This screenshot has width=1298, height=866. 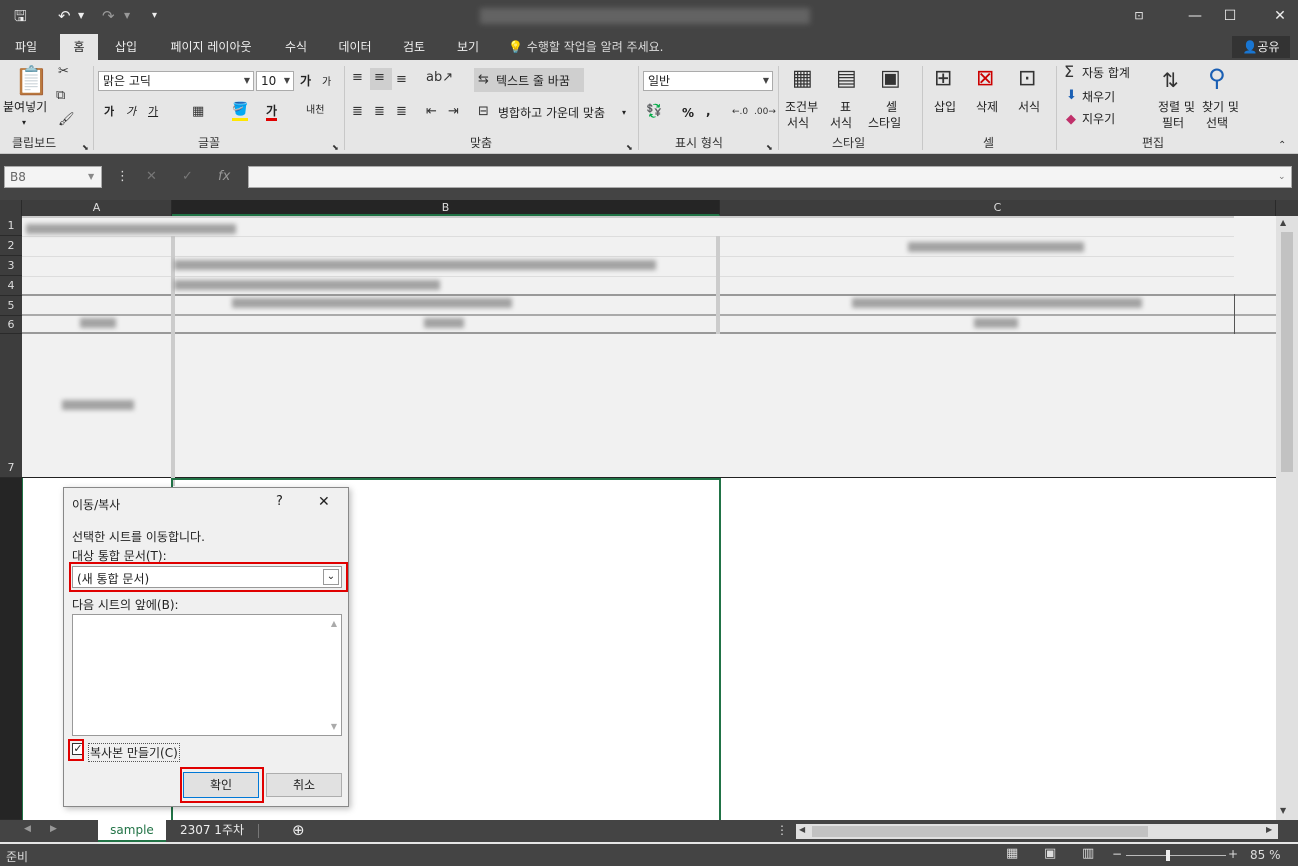 I want to click on minimize-icon: —, so click(x=1195, y=16).